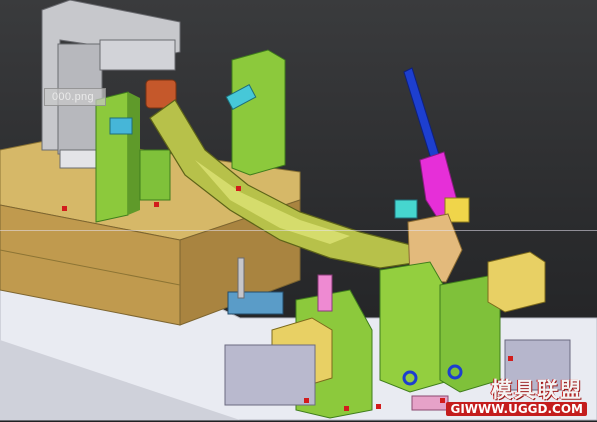 The image size is (597, 422). I want to click on site-watermark: 模具联盟 GIWWW.UGGD.COM, so click(518, 395).